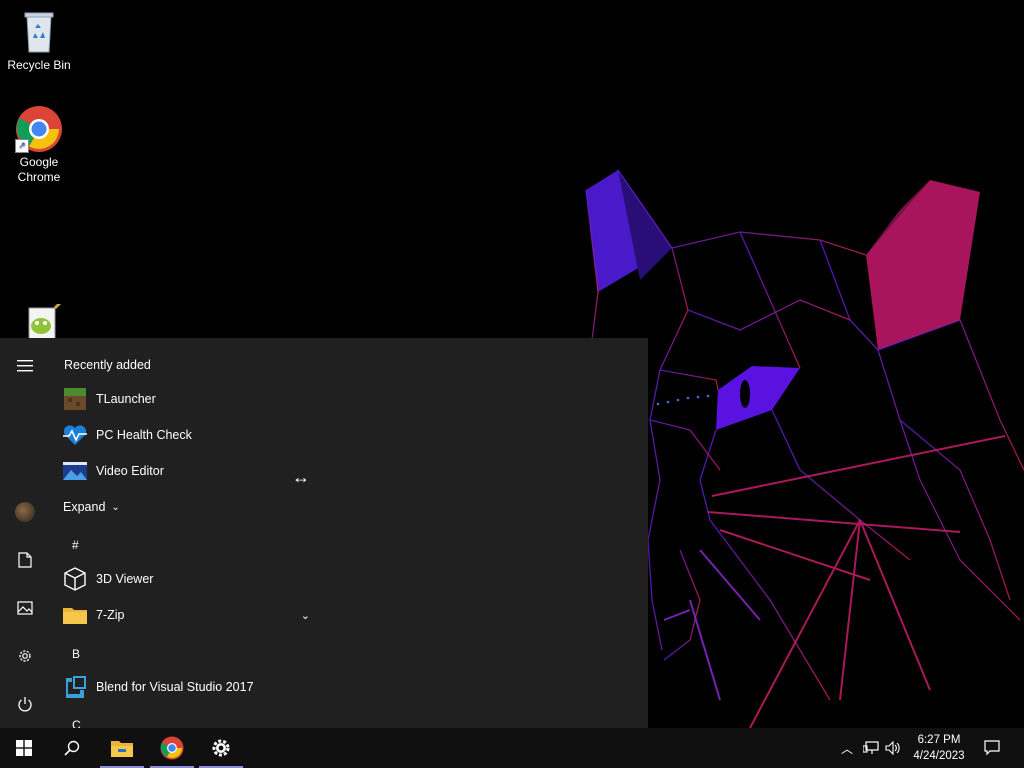 This screenshot has height=768, width=1024. I want to click on network-icon, so click(871, 747).